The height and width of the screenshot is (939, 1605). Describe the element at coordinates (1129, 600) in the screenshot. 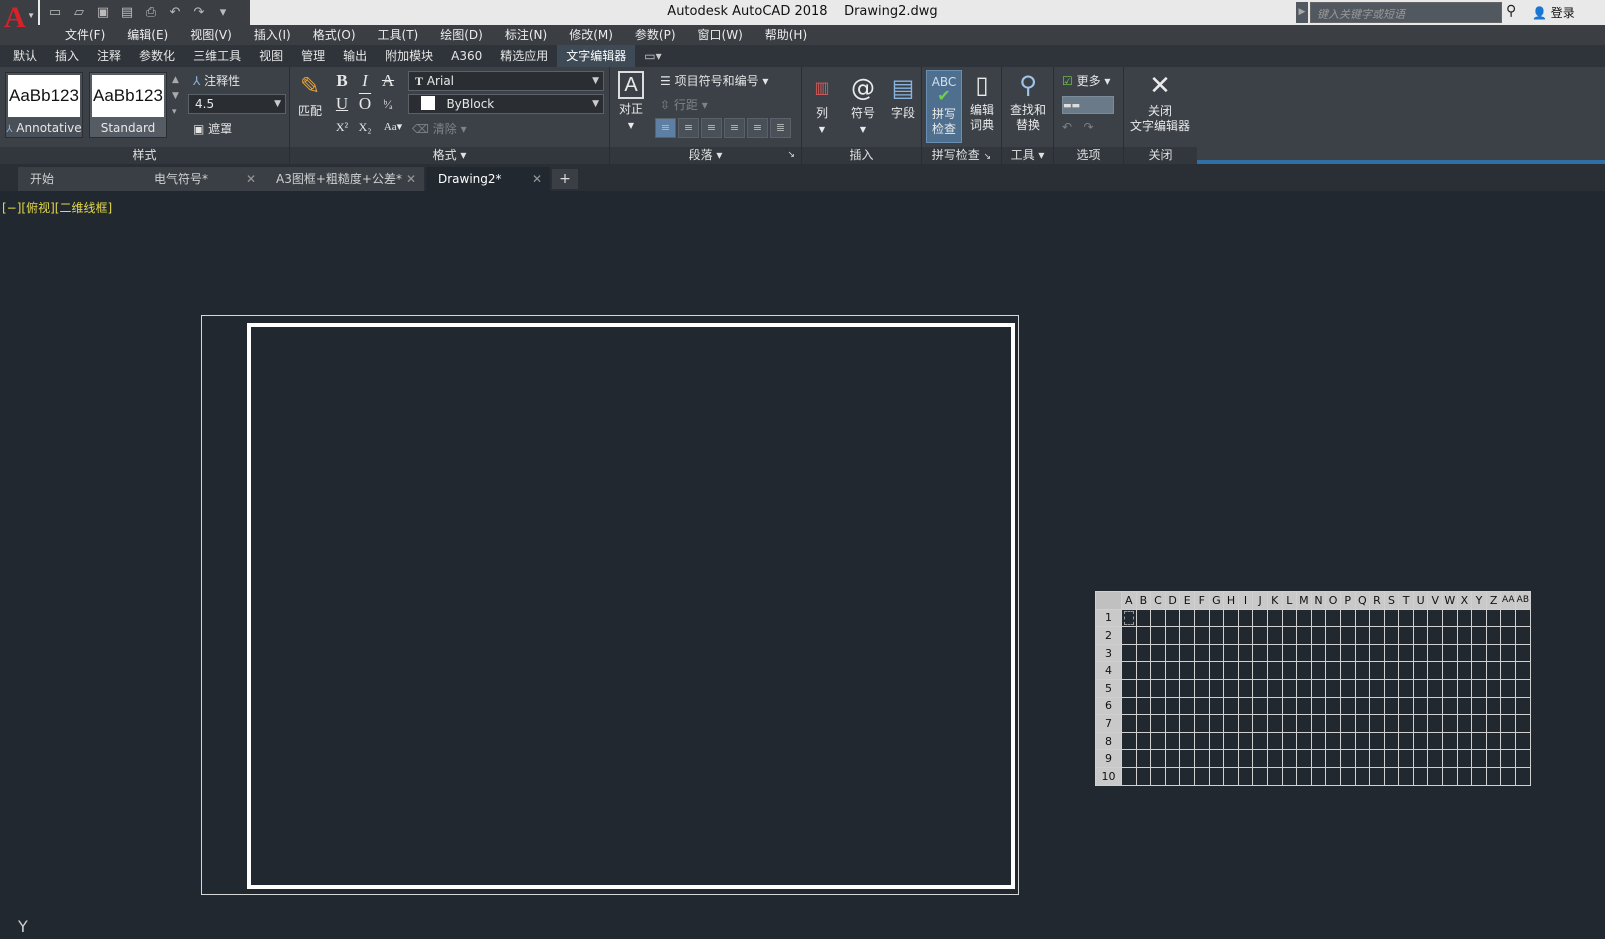

I see `column-header: A` at that location.